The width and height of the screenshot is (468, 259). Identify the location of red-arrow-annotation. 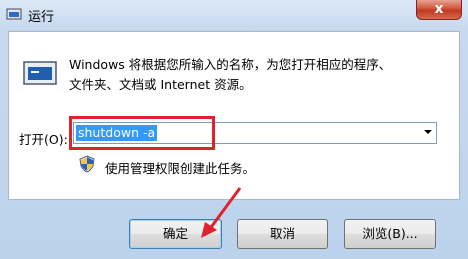
(221, 212).